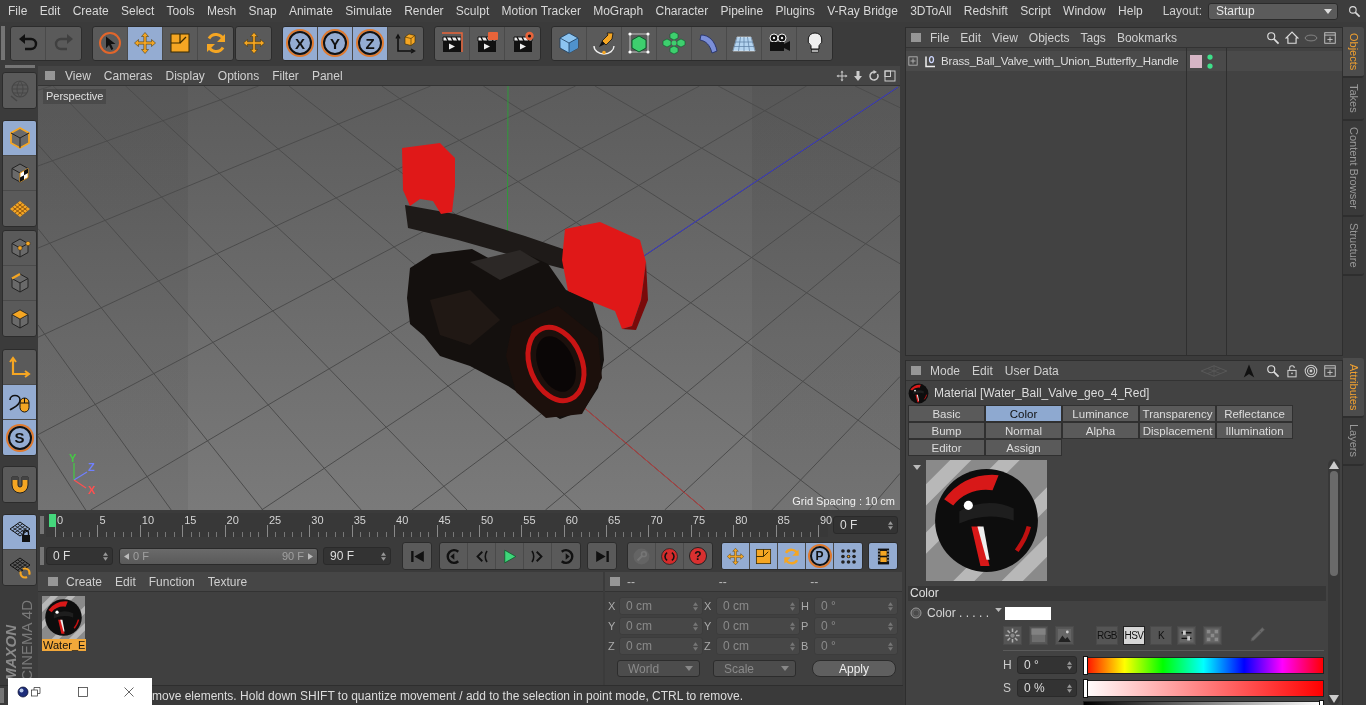 The width and height of the screenshot is (1366, 705). I want to click on axis-lock-button: Y, so click(335, 43).